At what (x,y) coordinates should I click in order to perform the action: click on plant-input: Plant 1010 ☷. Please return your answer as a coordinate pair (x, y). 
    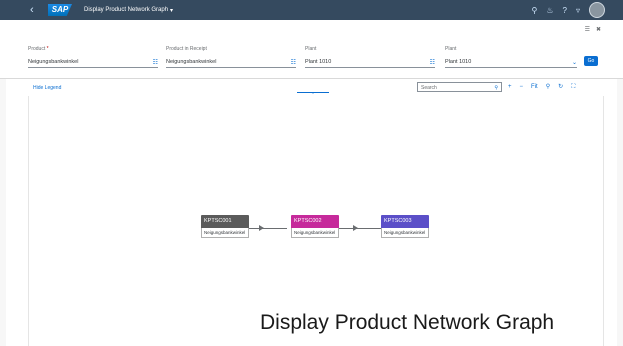
    Looking at the image, I should click on (370, 62).